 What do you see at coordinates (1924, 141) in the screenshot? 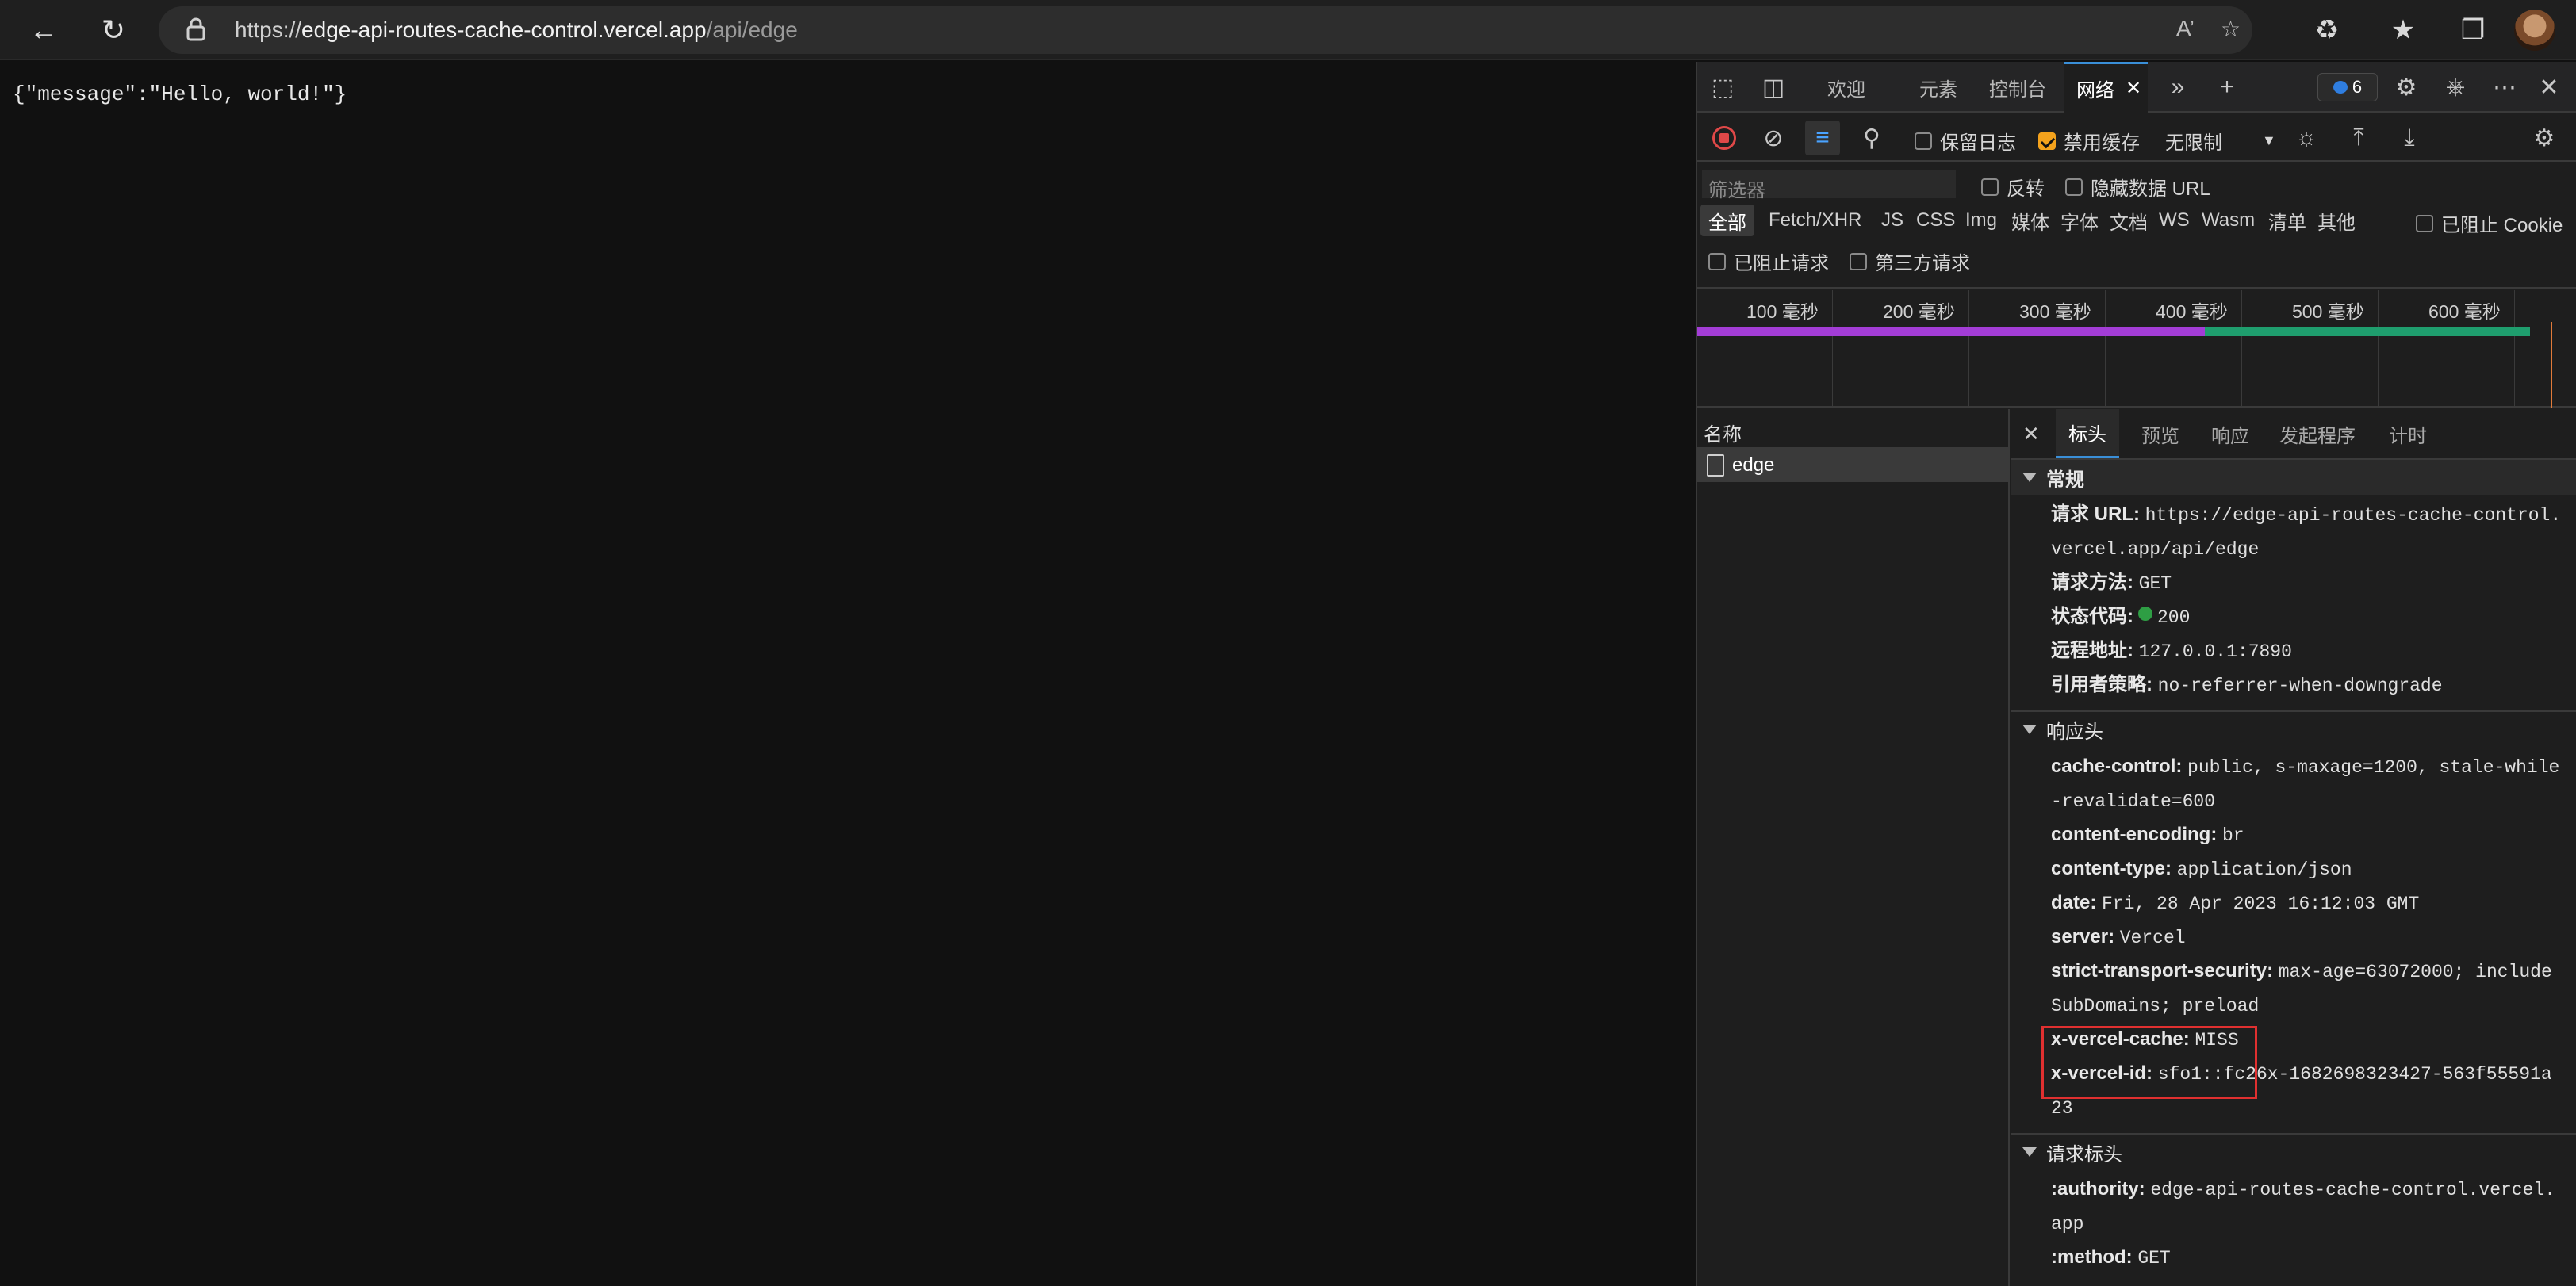
I see `preserve-log-box` at bounding box center [1924, 141].